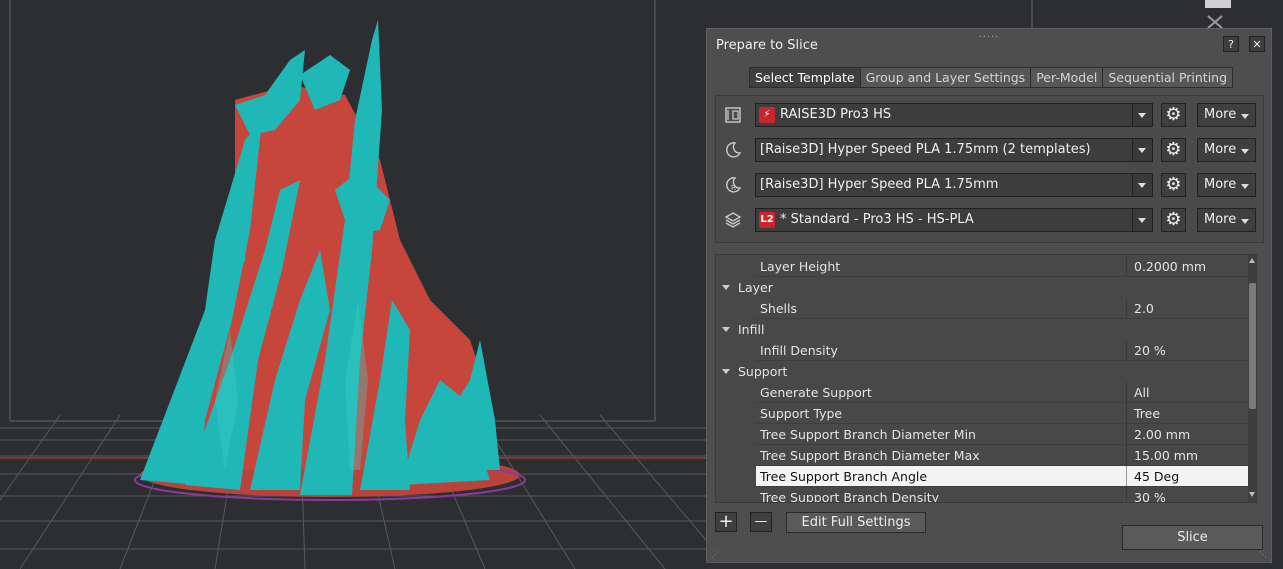 The image size is (1283, 569). What do you see at coordinates (982, 434) in the screenshot?
I see `settings-row: Tree Support Branch Diameter Min 2.00 mm` at bounding box center [982, 434].